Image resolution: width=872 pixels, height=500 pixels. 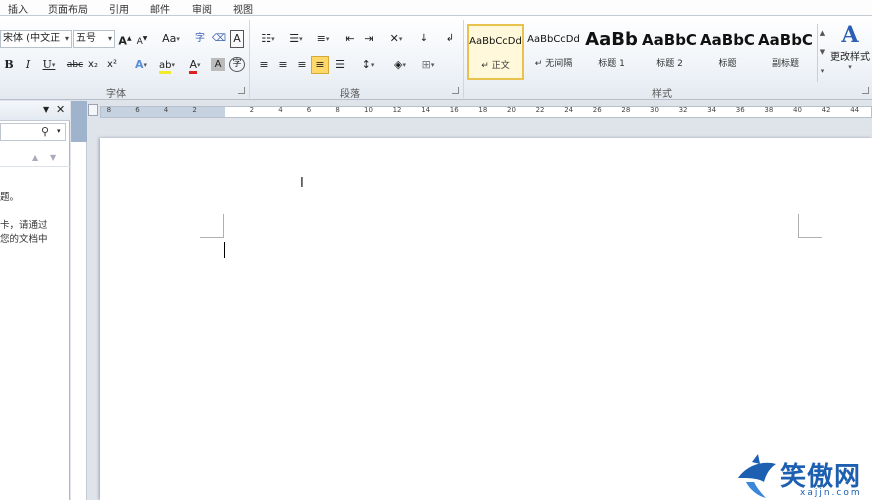 What do you see at coordinates (142, 39) in the screenshot?
I see `shrink-font-button: A▼` at bounding box center [142, 39].